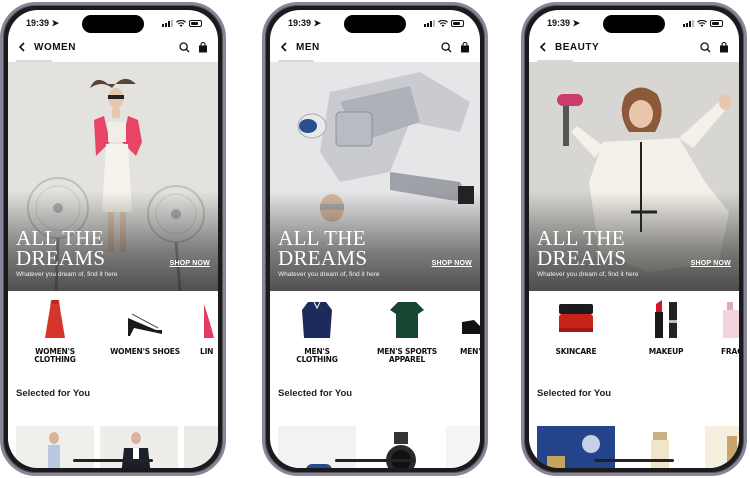 This screenshot has width=750, height=478. What do you see at coordinates (666, 319) in the screenshot?
I see `lipstick-image` at bounding box center [666, 319].